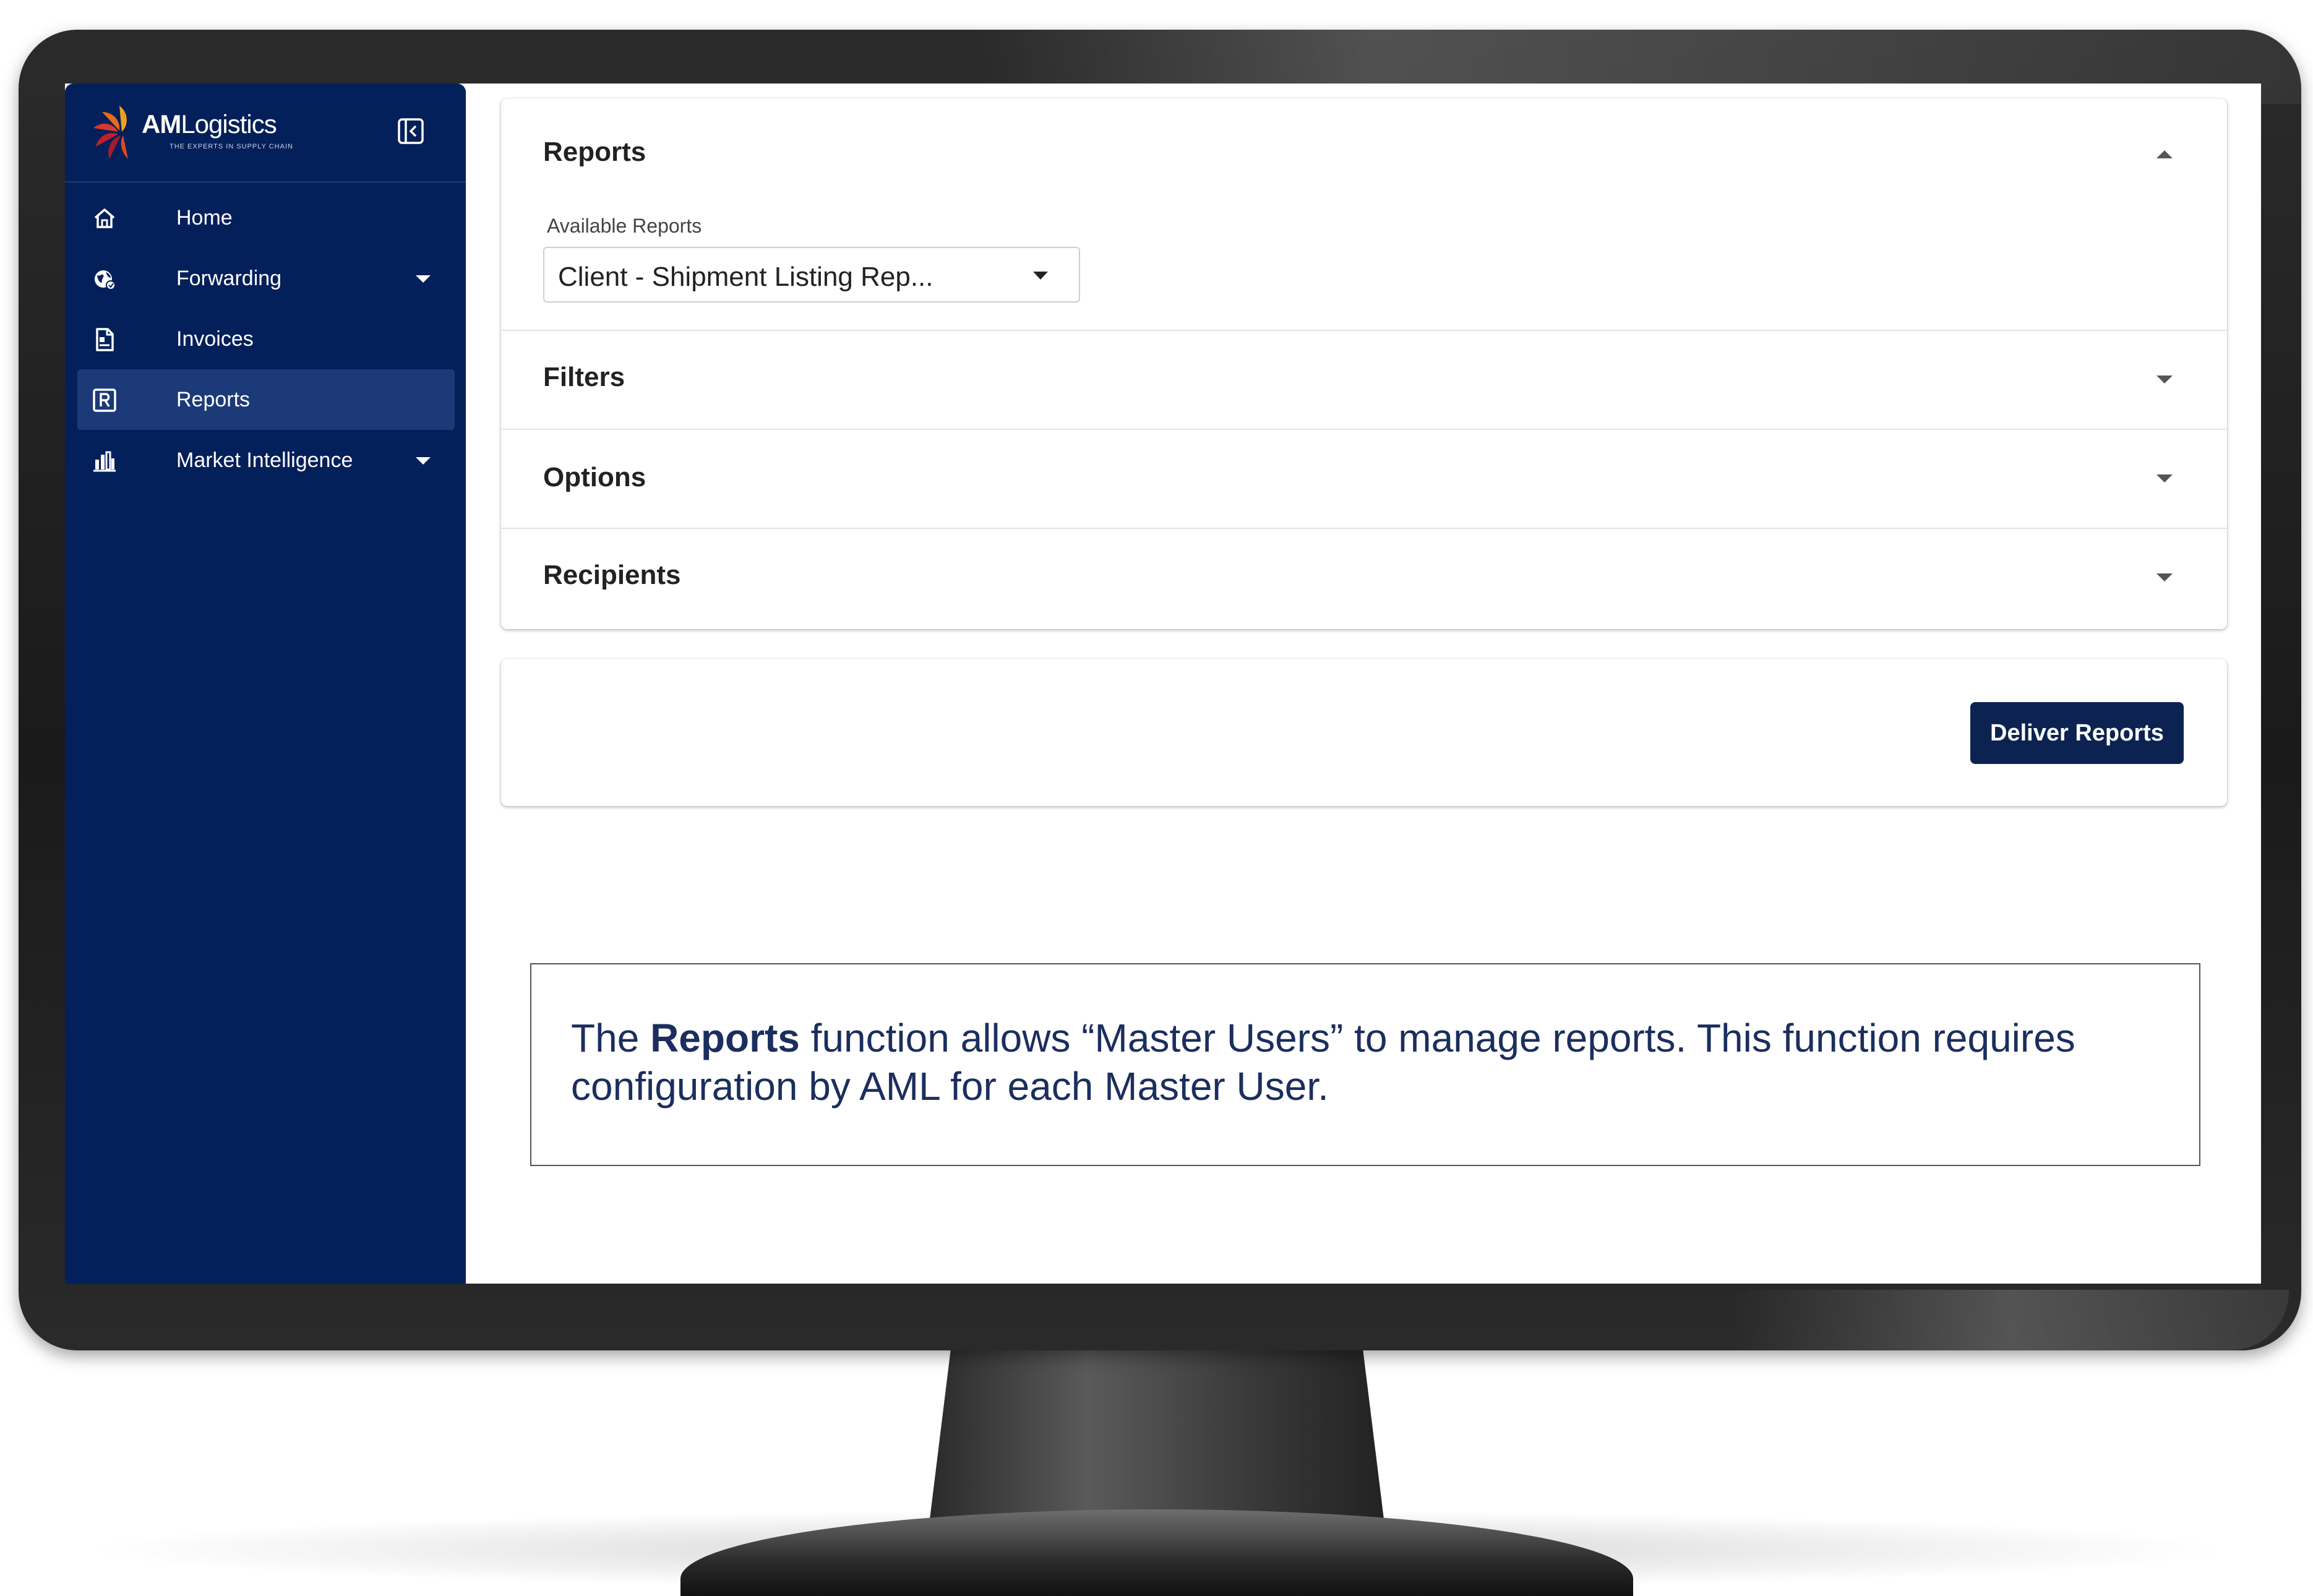  What do you see at coordinates (104, 462) in the screenshot?
I see `bar-chart-icon` at bounding box center [104, 462].